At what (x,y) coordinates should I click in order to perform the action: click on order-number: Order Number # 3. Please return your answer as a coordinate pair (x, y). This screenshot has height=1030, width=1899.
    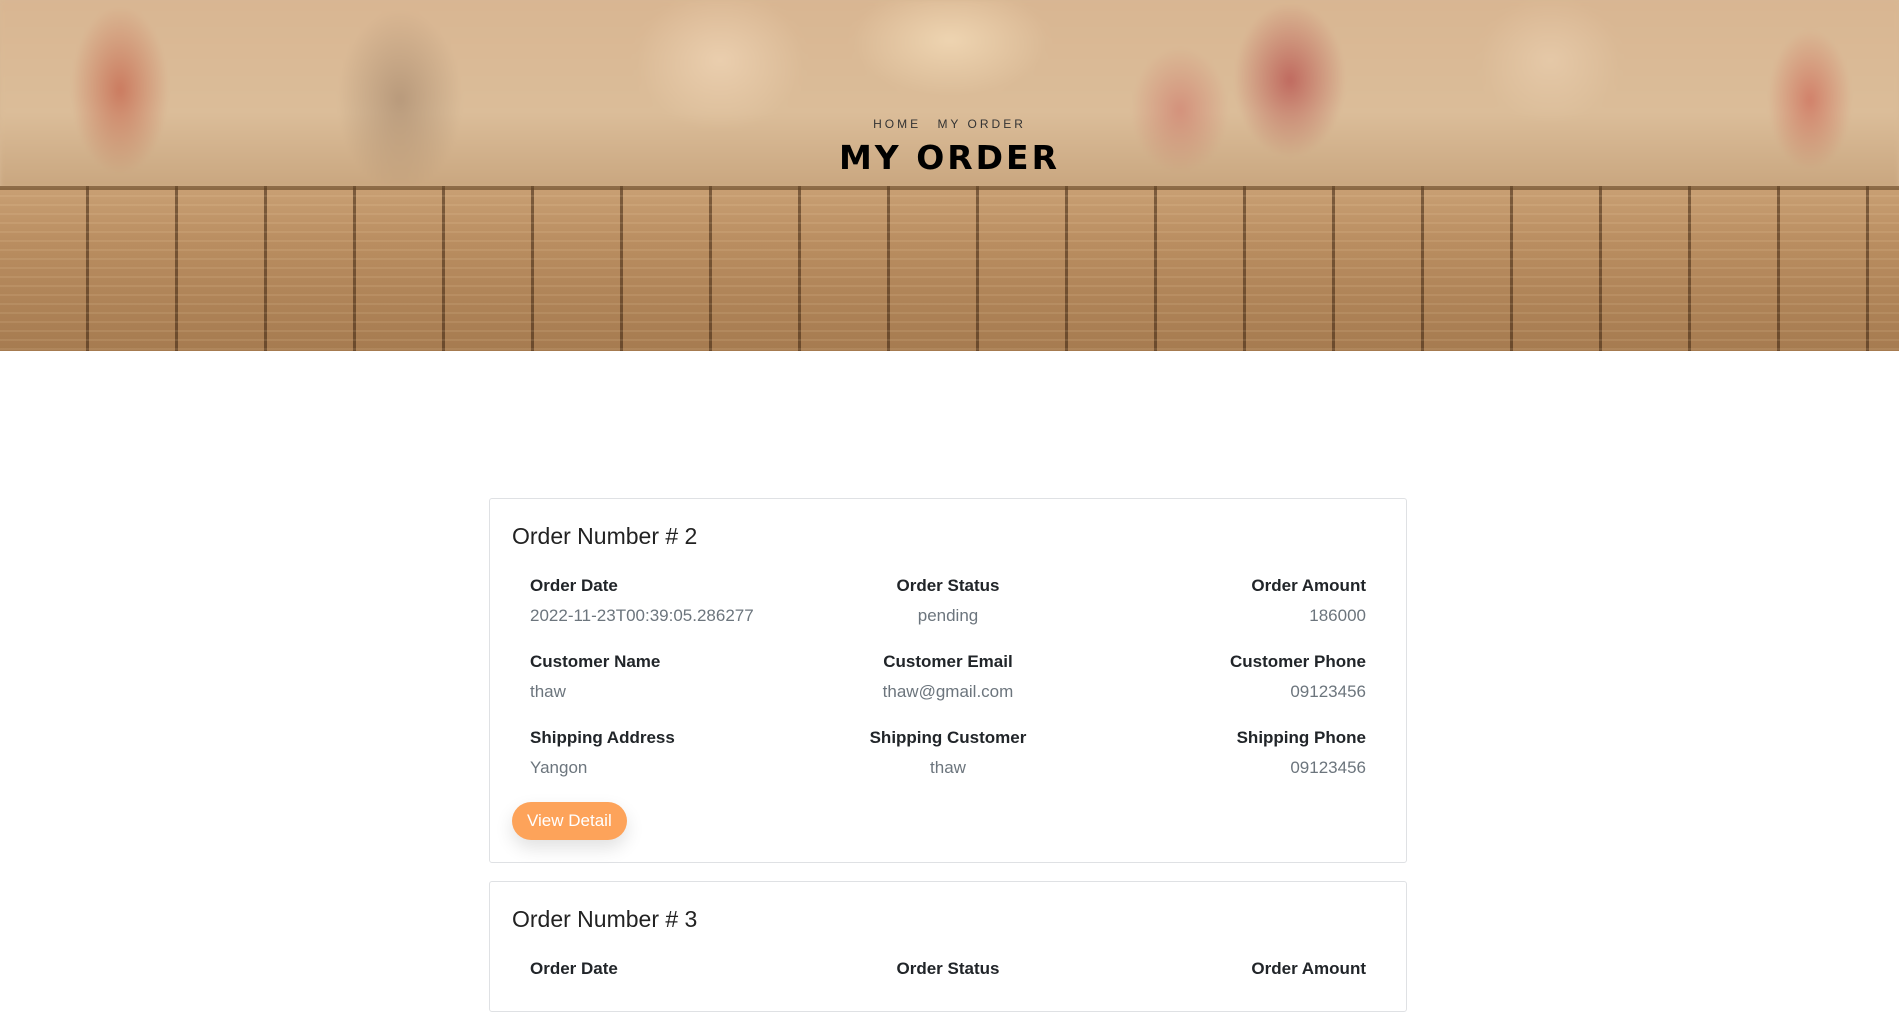
    Looking at the image, I should click on (605, 919).